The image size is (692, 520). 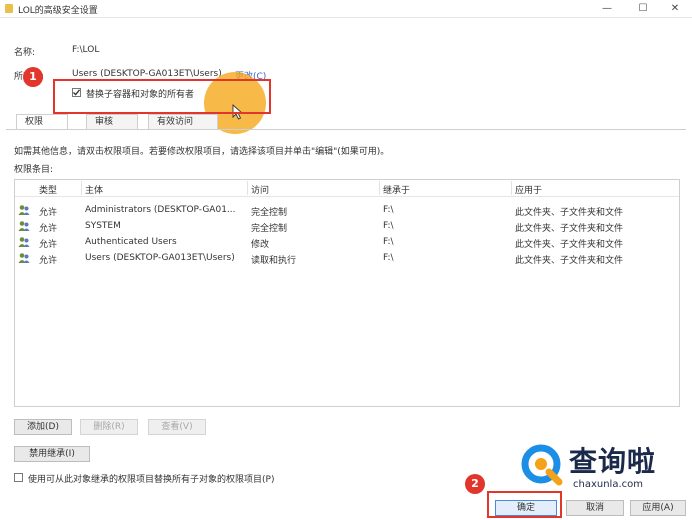 What do you see at coordinates (595, 508) in the screenshot?
I see `cancel-button: 取消` at bounding box center [595, 508].